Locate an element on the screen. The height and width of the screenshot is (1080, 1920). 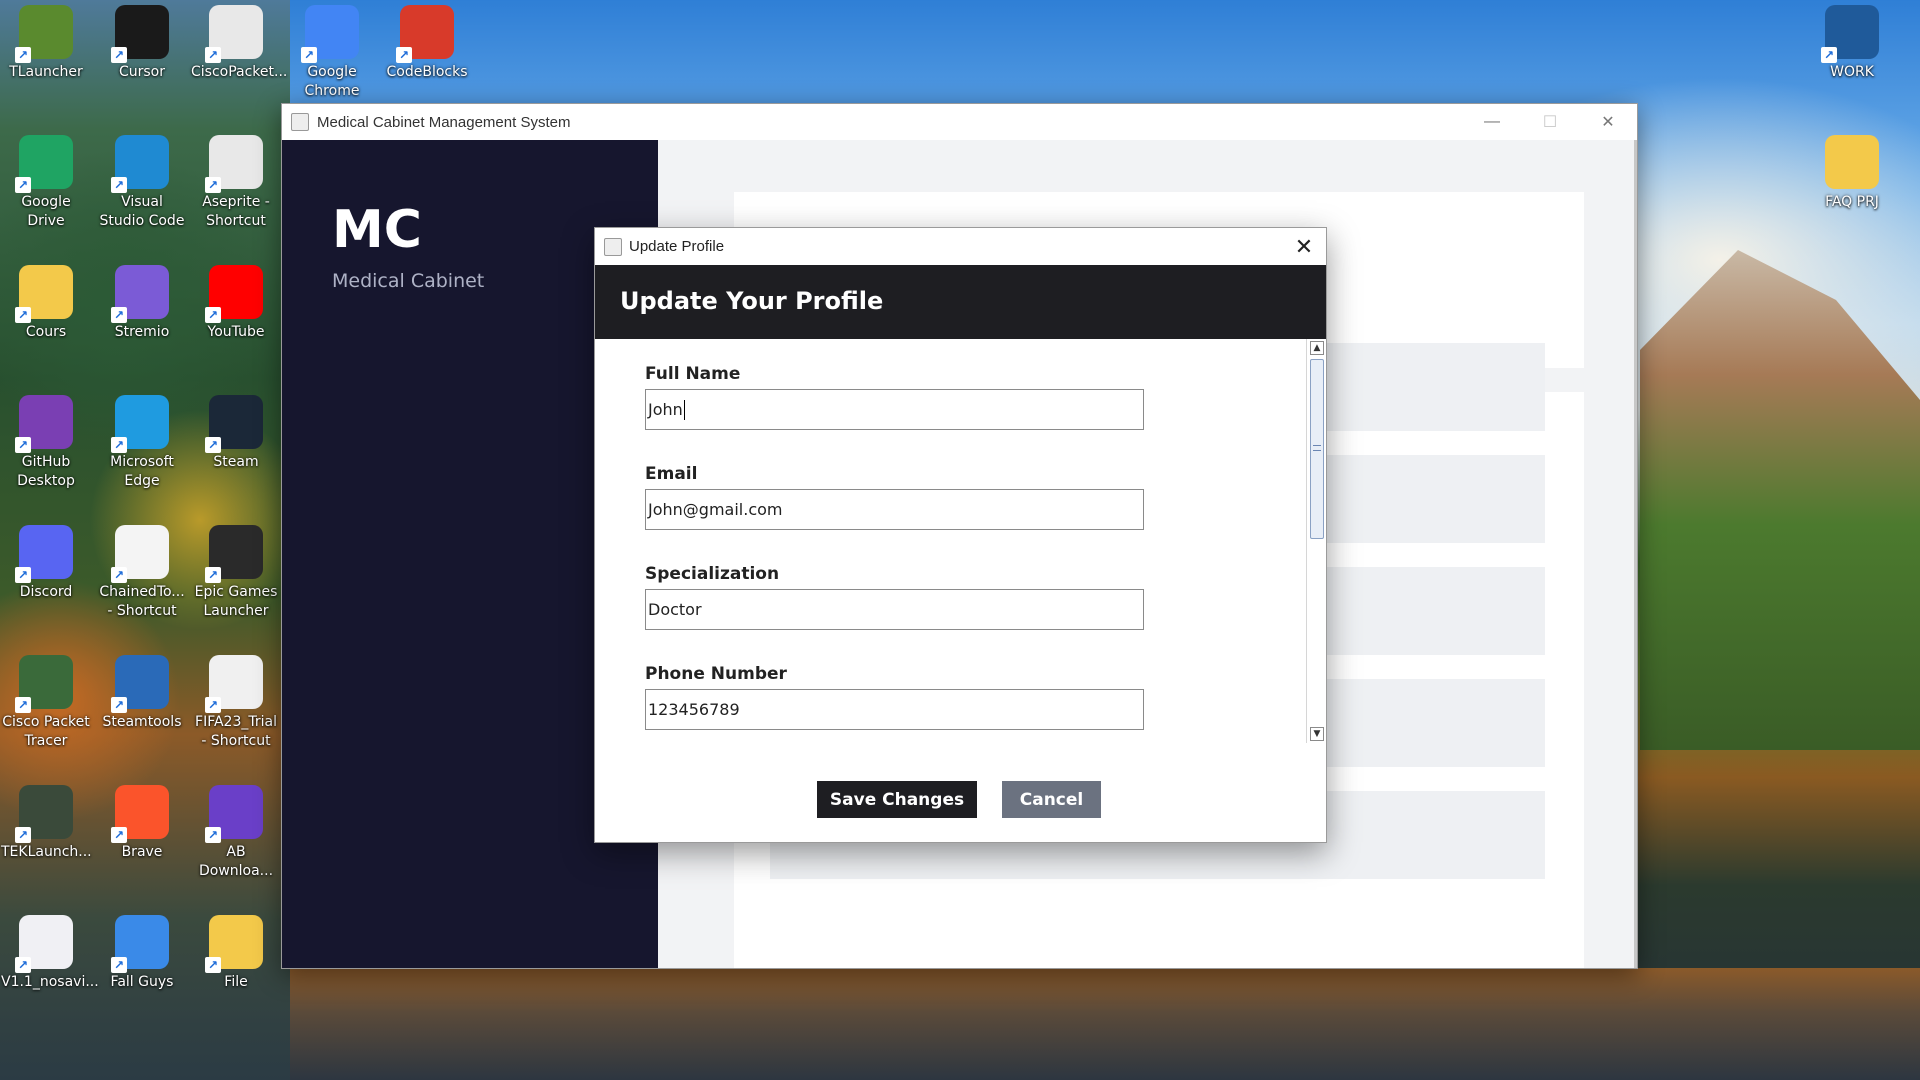
specialization-label: Specialization is located at coordinates (712, 574).